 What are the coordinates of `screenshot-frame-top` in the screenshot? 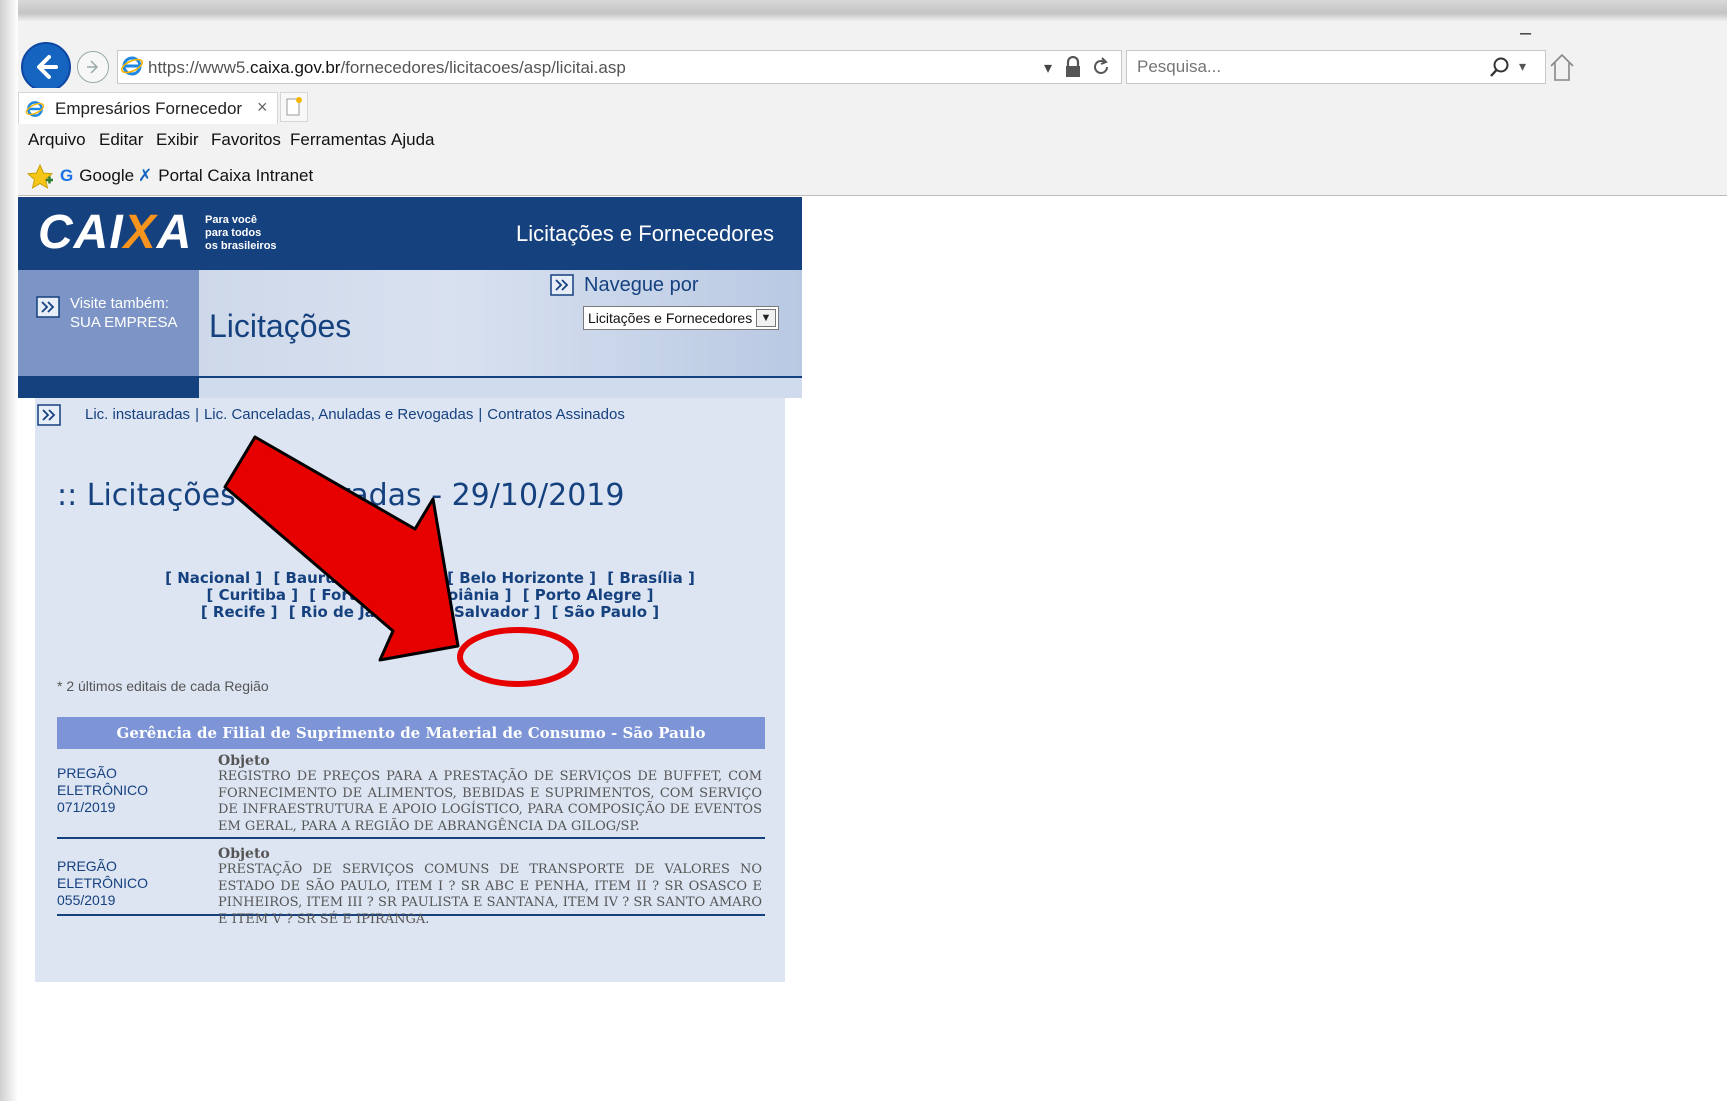 It's located at (863, 11).